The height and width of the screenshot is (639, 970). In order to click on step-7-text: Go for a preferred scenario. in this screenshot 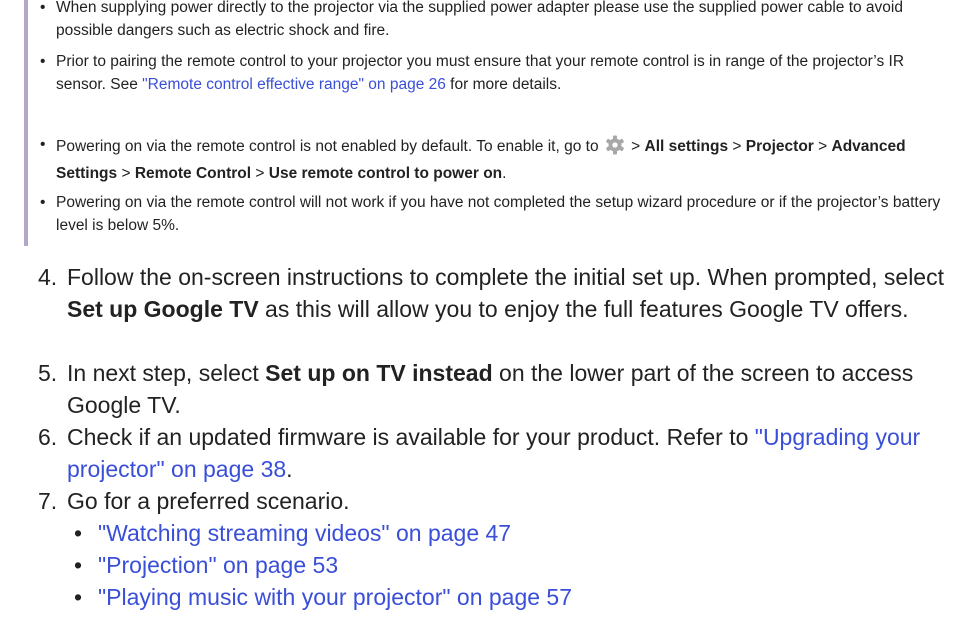, I will do `click(208, 501)`.